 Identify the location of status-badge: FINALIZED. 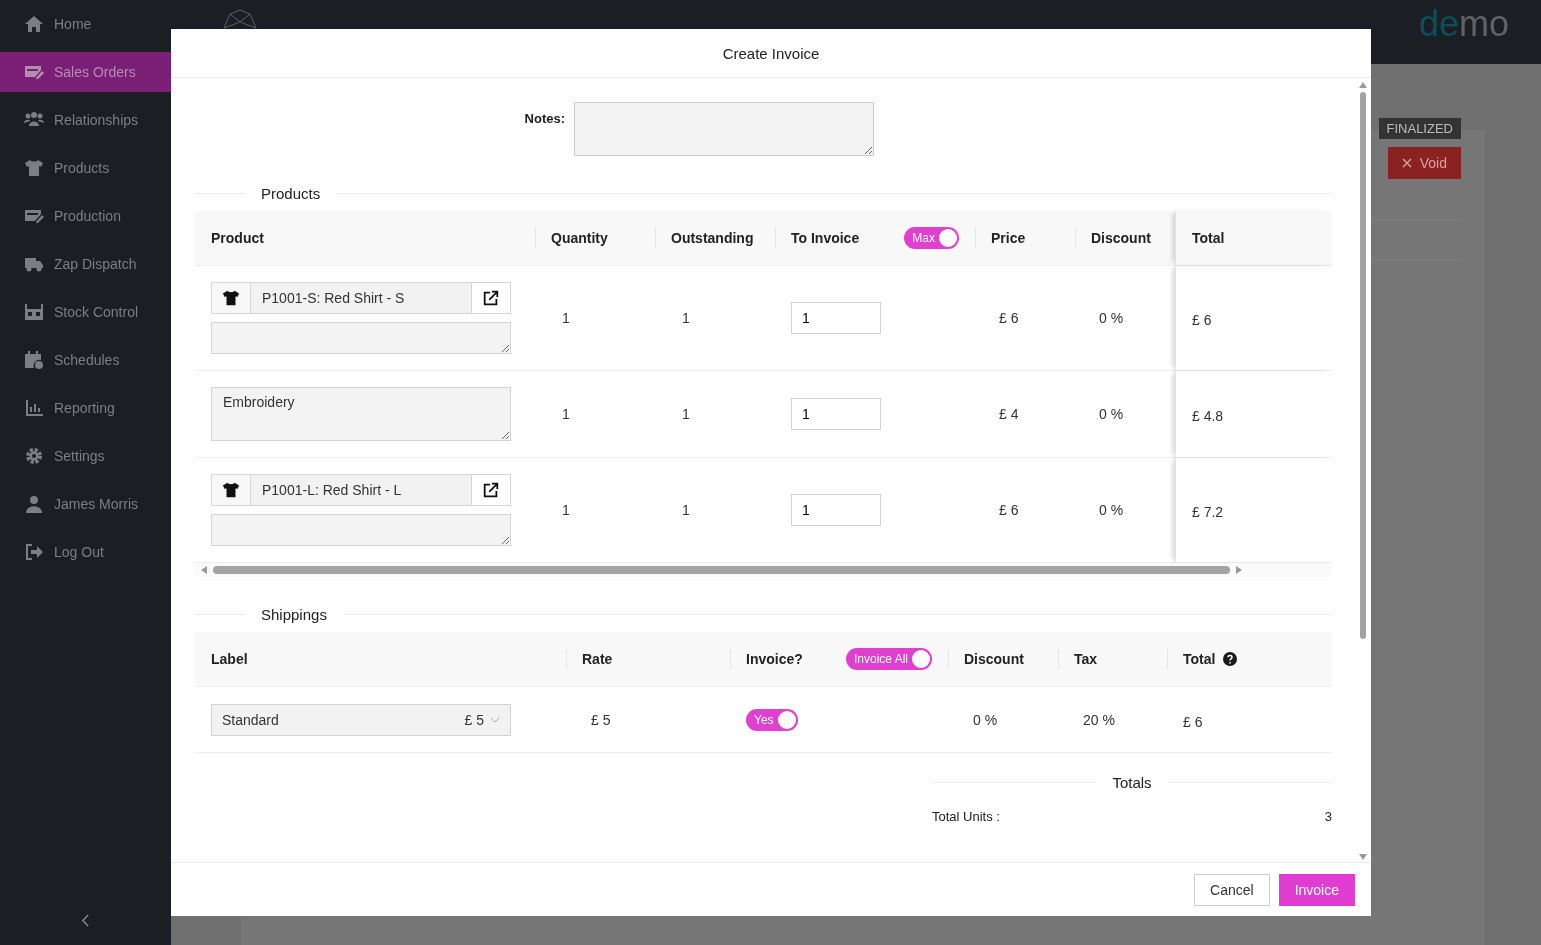
(1419, 128).